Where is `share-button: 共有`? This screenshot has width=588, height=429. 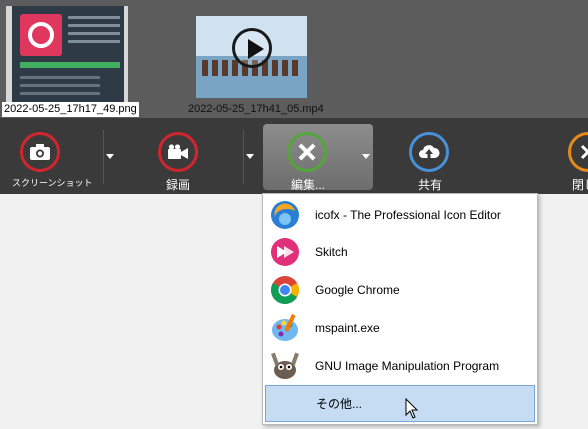 share-button: 共有 is located at coordinates (430, 156).